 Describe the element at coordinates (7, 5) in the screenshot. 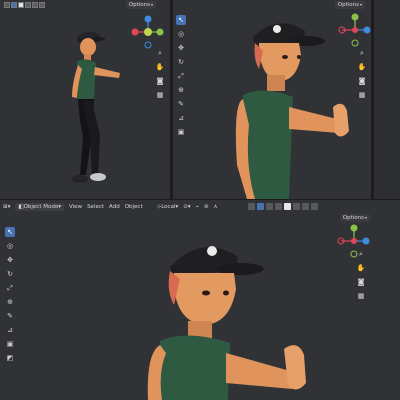

I see `view-toggle-icon` at that location.